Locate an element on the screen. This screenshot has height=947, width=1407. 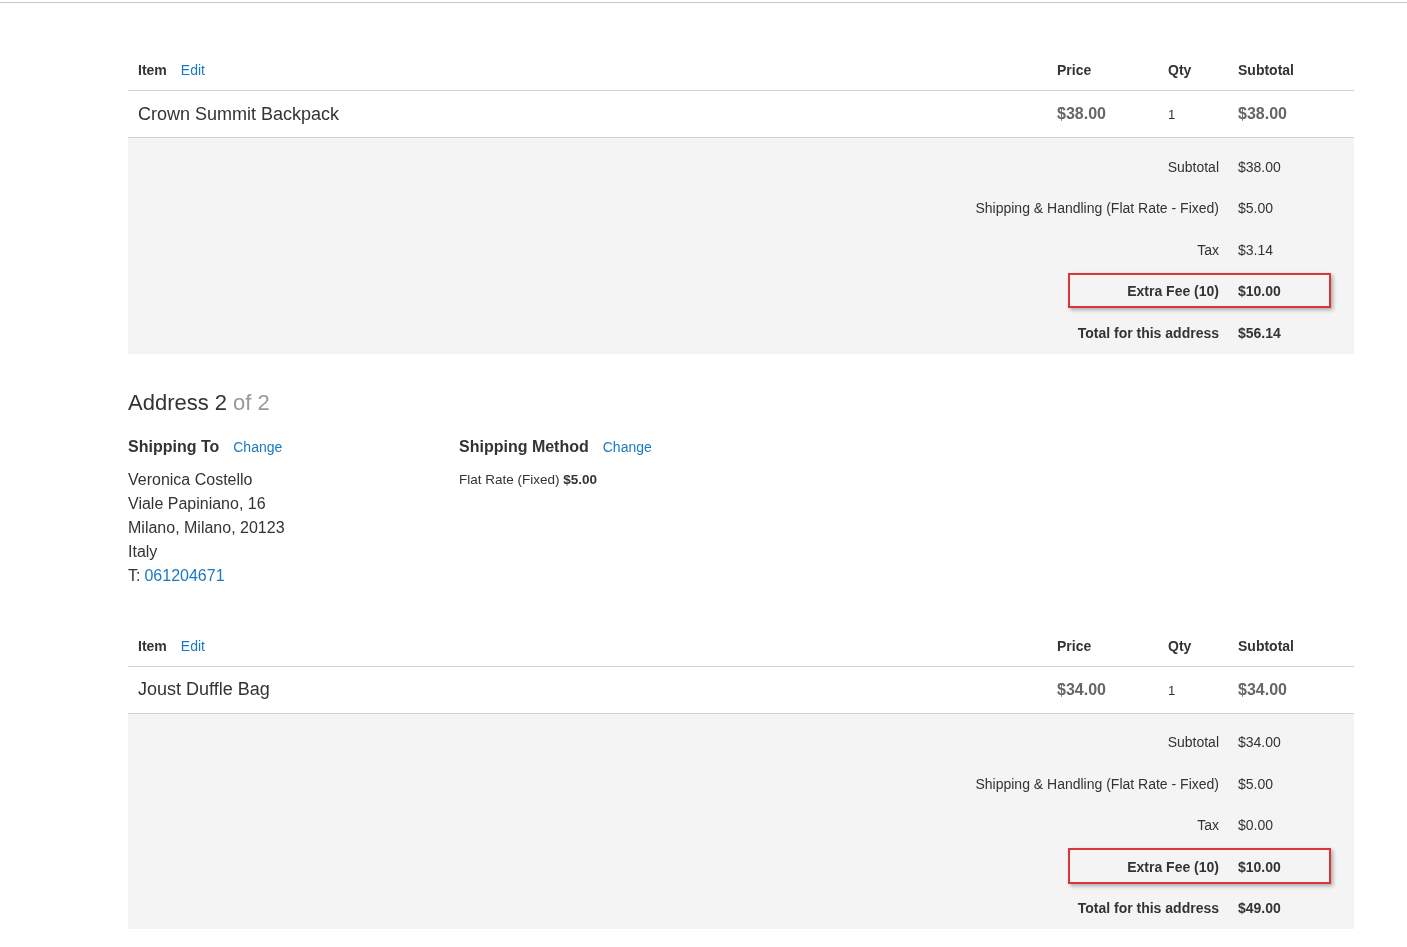
total-value: $56.14 is located at coordinates (1260, 332).